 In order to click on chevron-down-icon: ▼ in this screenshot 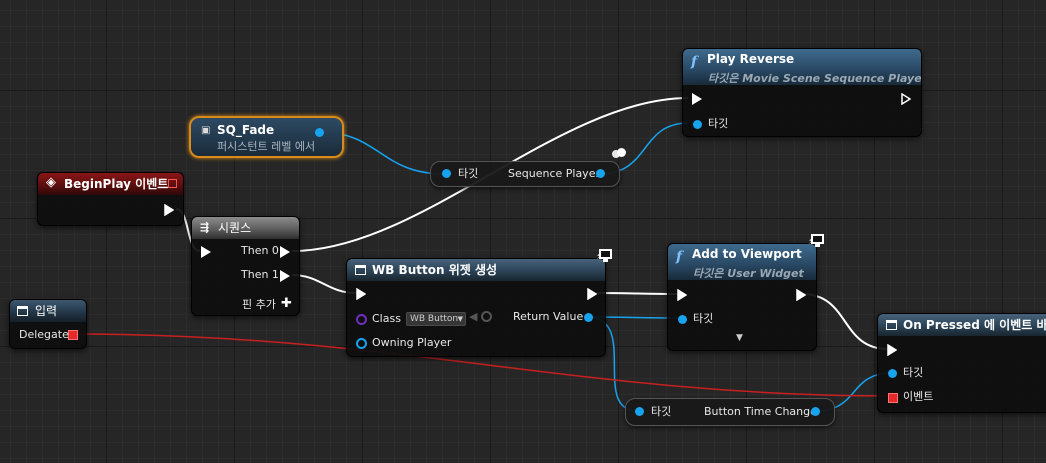, I will do `click(739, 338)`.